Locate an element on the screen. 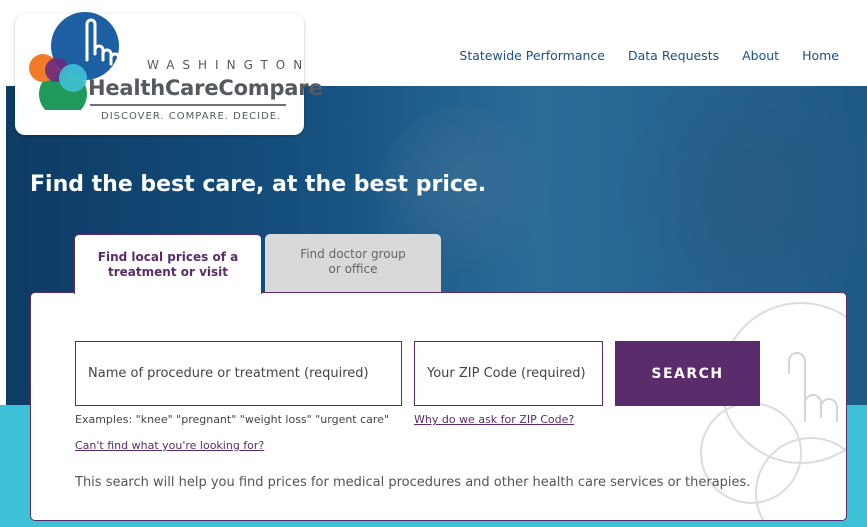  search-button: SEARCH is located at coordinates (687, 373).